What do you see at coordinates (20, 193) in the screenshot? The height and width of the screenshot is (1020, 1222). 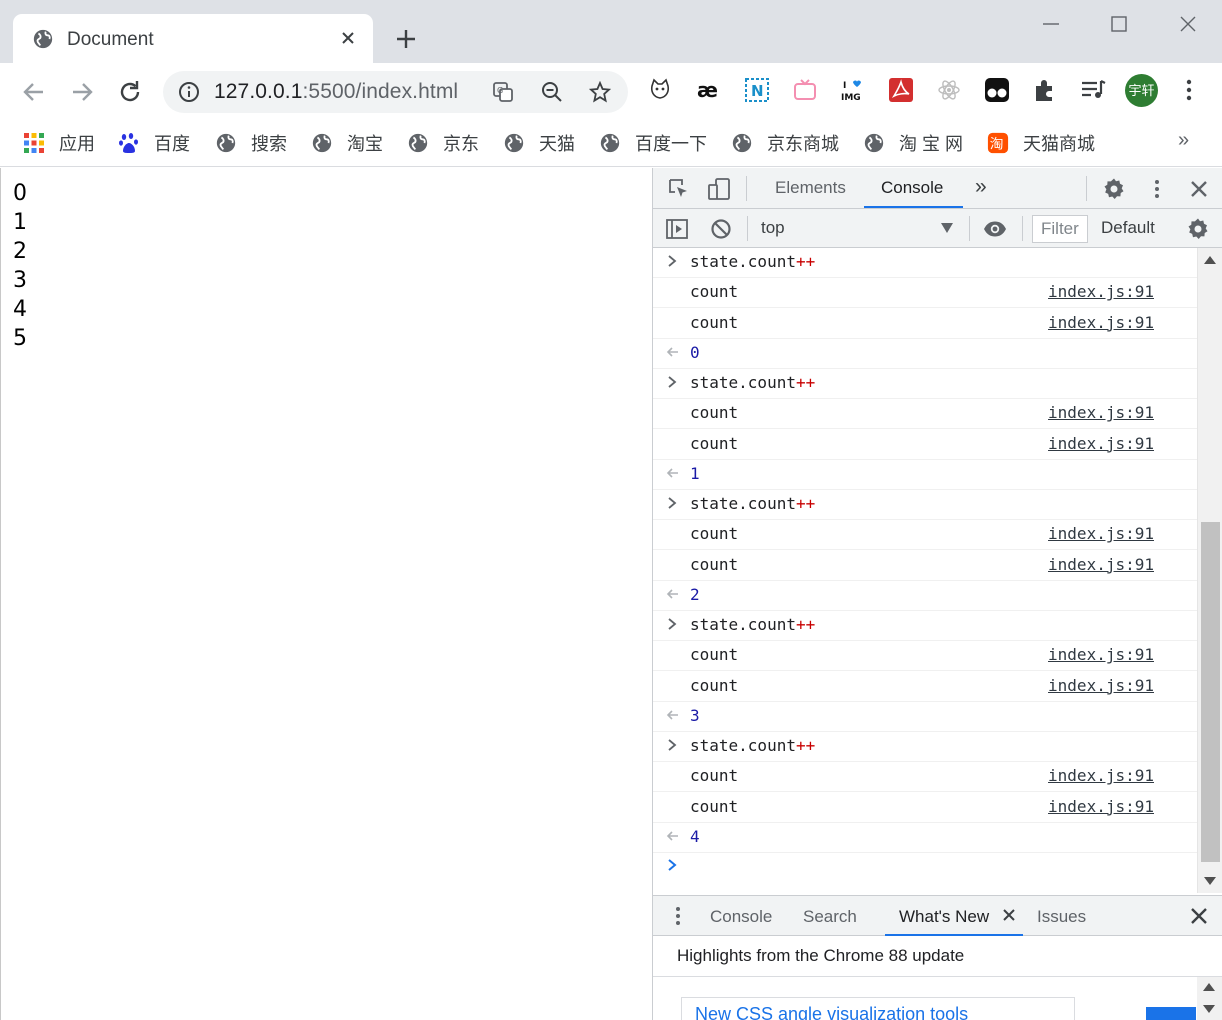 I see `count-line: 0` at bounding box center [20, 193].